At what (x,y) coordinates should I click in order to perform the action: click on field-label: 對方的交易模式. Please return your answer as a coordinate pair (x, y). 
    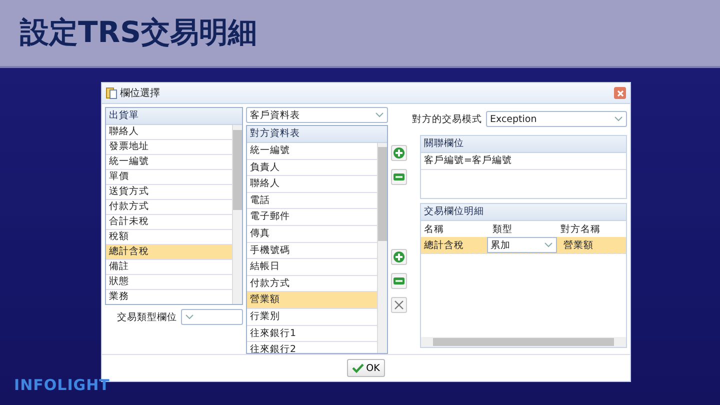
    Looking at the image, I should click on (447, 119).